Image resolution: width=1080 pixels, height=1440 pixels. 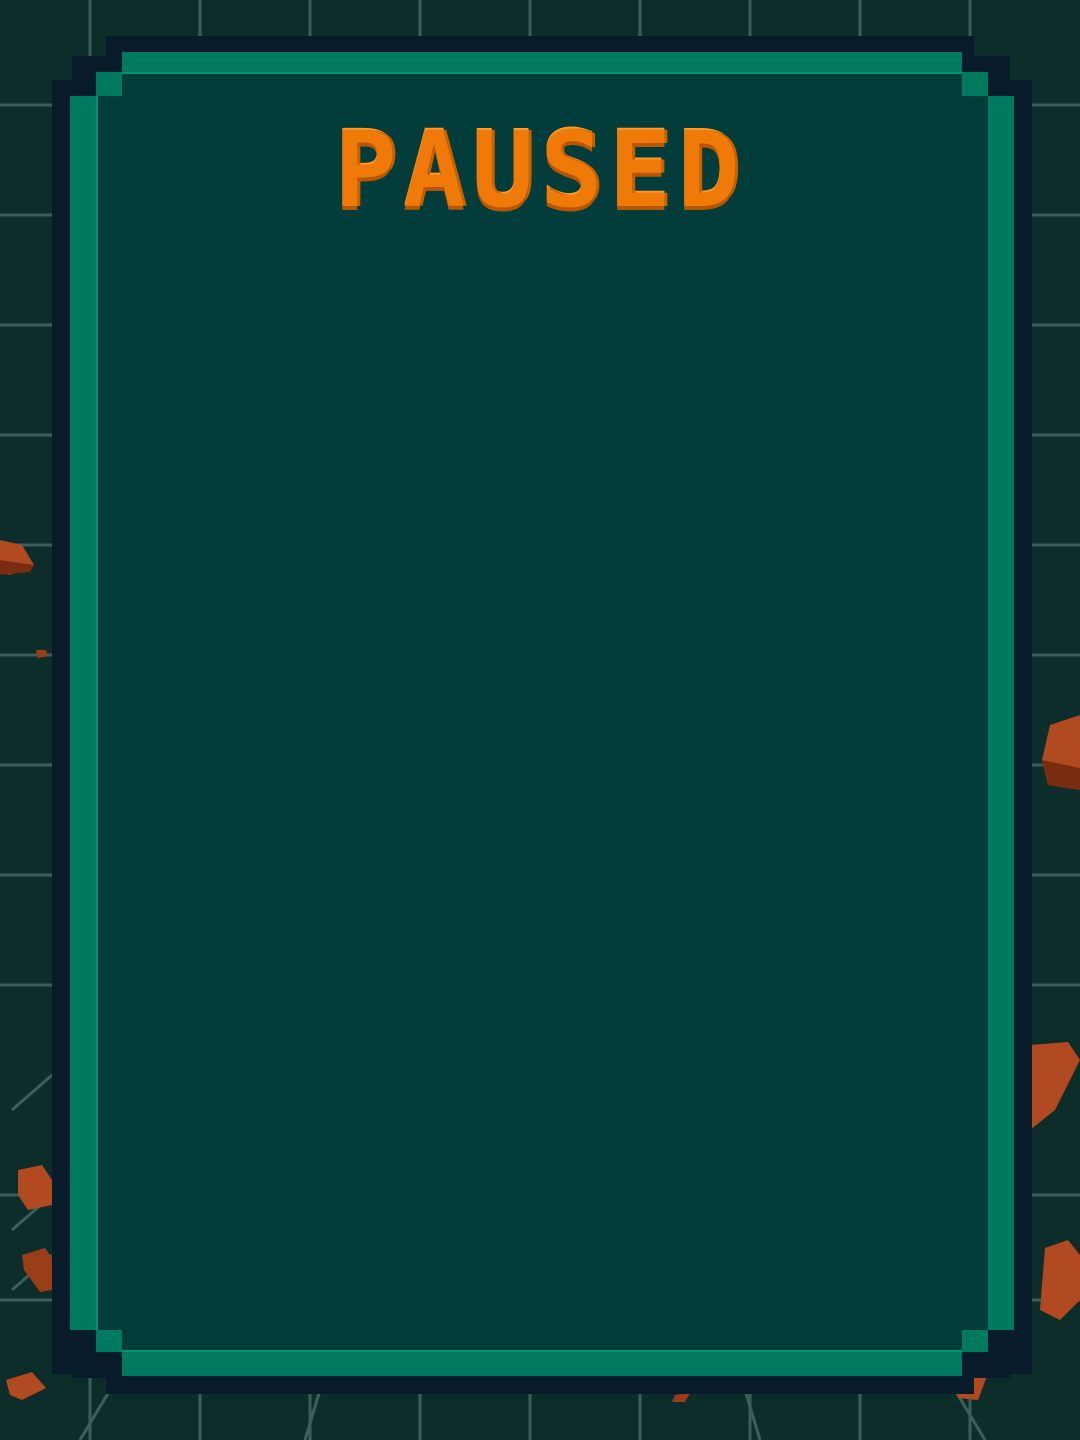 I want to click on pause-title: PAUSED, so click(x=540, y=170).